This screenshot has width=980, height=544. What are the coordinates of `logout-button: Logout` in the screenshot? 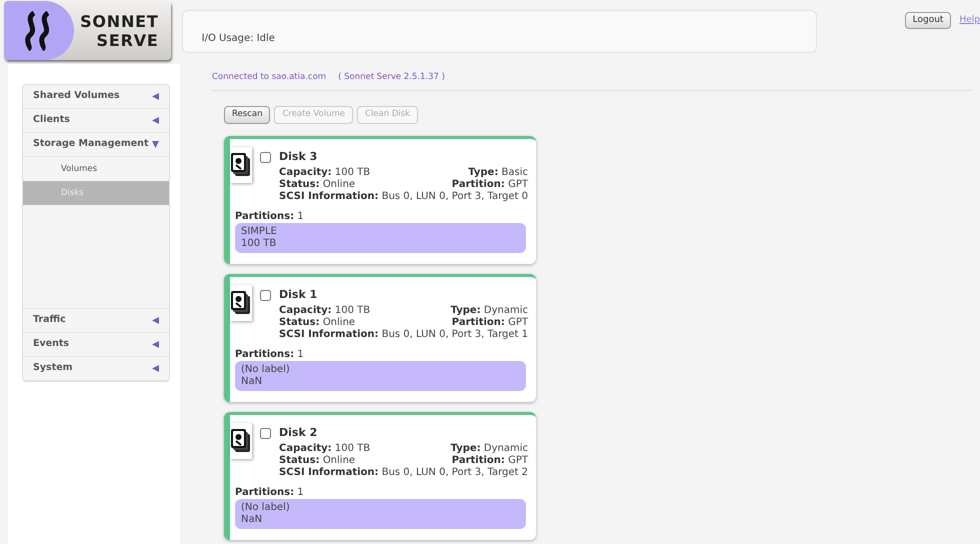 It's located at (928, 20).